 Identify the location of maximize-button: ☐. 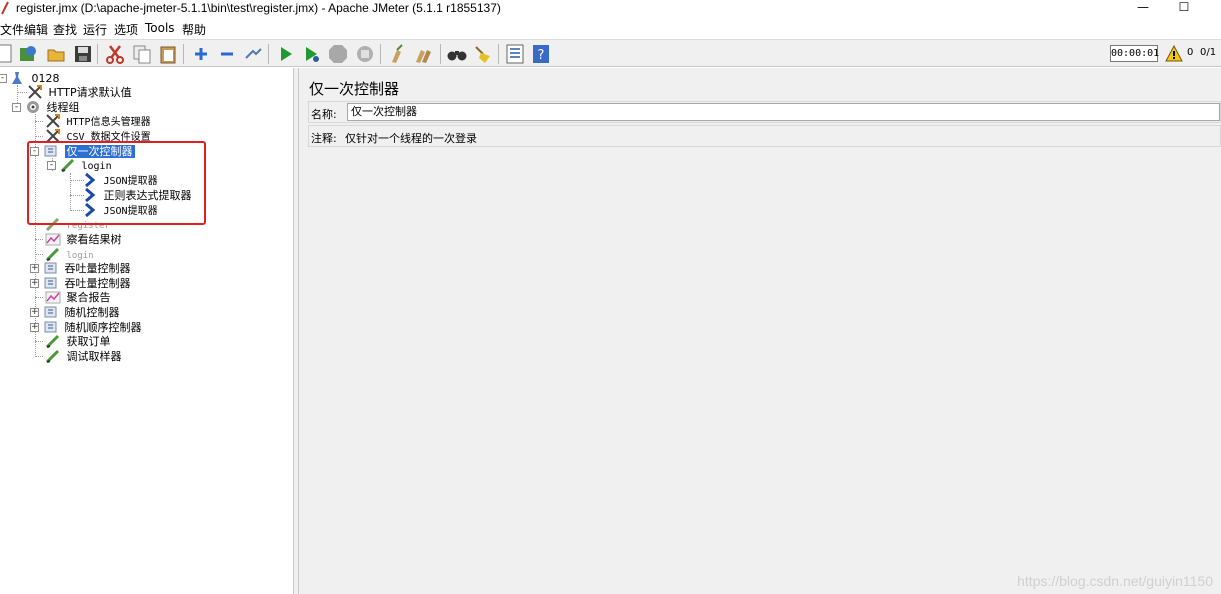
(1184, 8).